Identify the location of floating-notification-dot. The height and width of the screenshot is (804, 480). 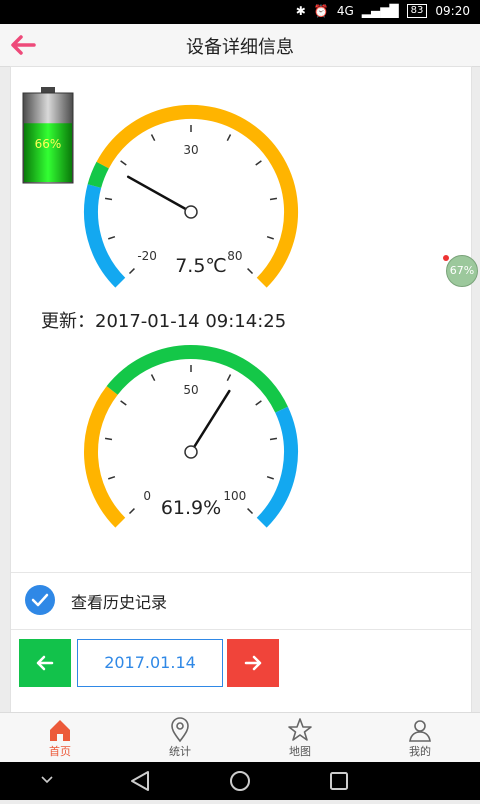
(446, 258).